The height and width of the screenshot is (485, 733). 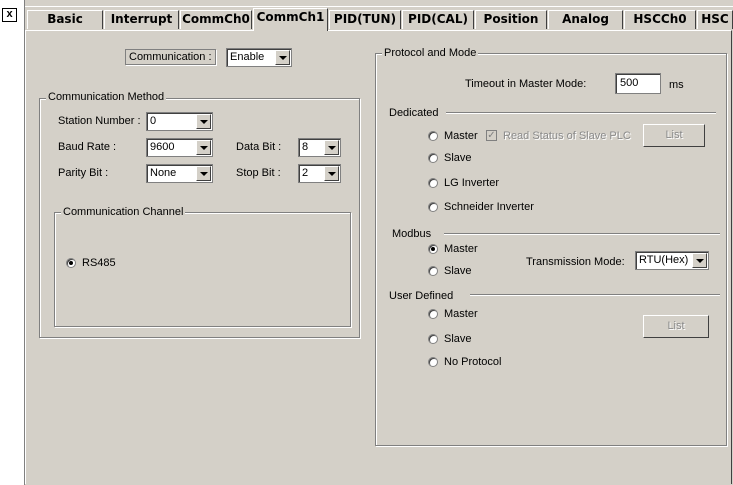 What do you see at coordinates (163, 173) in the screenshot?
I see `parity-bit-value: None` at bounding box center [163, 173].